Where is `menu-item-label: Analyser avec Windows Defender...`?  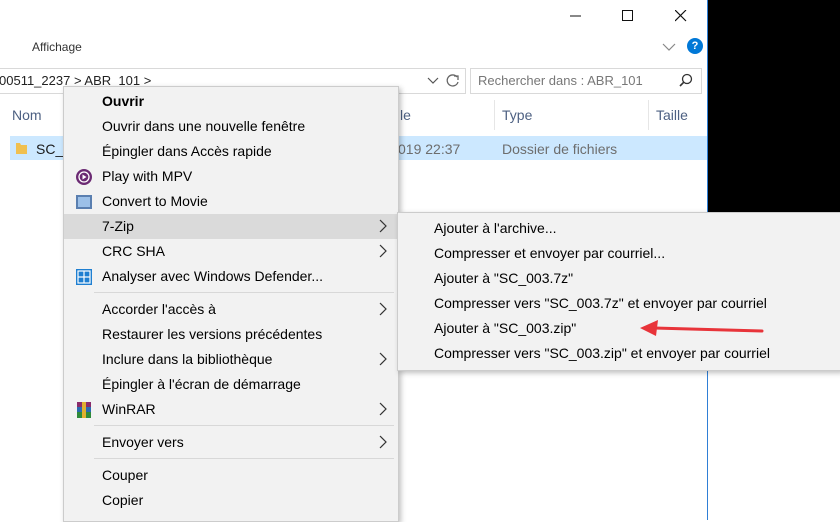
menu-item-label: Analyser avec Windows Defender... is located at coordinates (212, 276).